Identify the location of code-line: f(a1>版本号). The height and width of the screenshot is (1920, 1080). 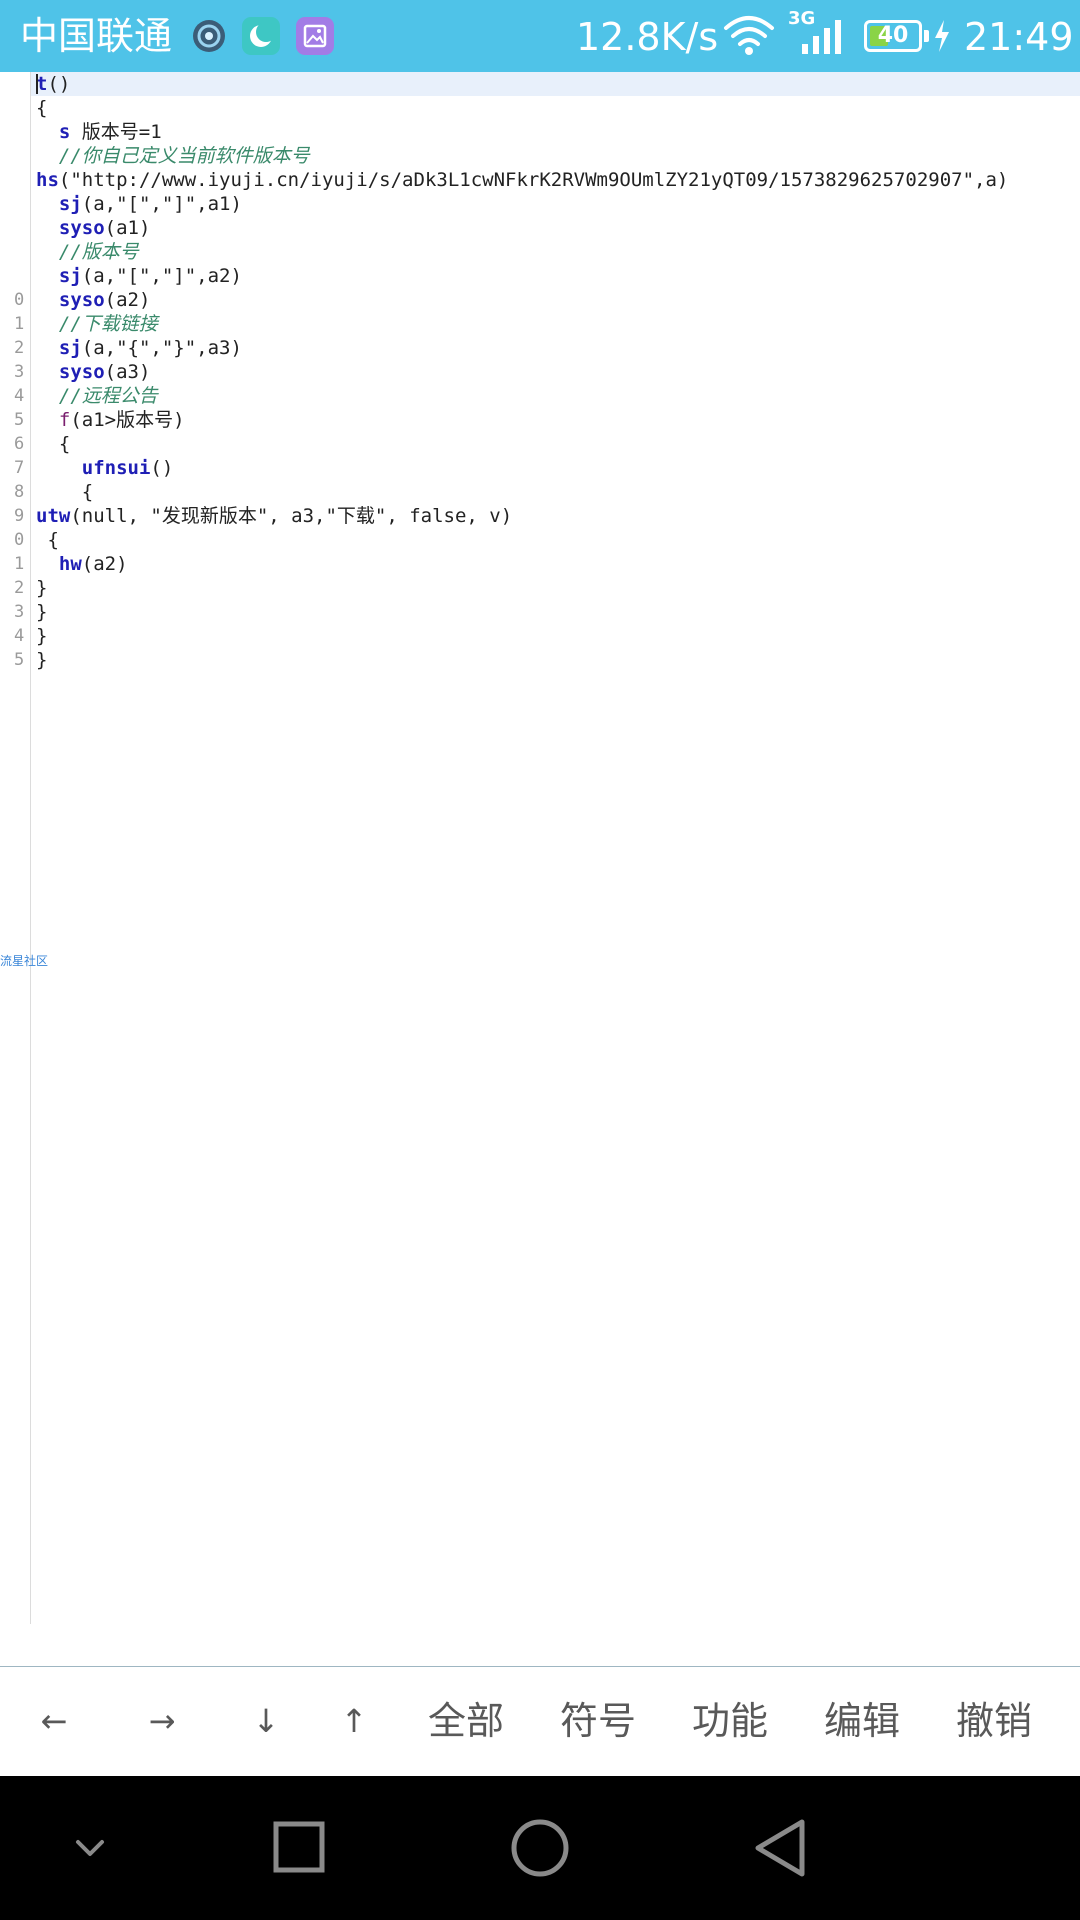
(110, 420).